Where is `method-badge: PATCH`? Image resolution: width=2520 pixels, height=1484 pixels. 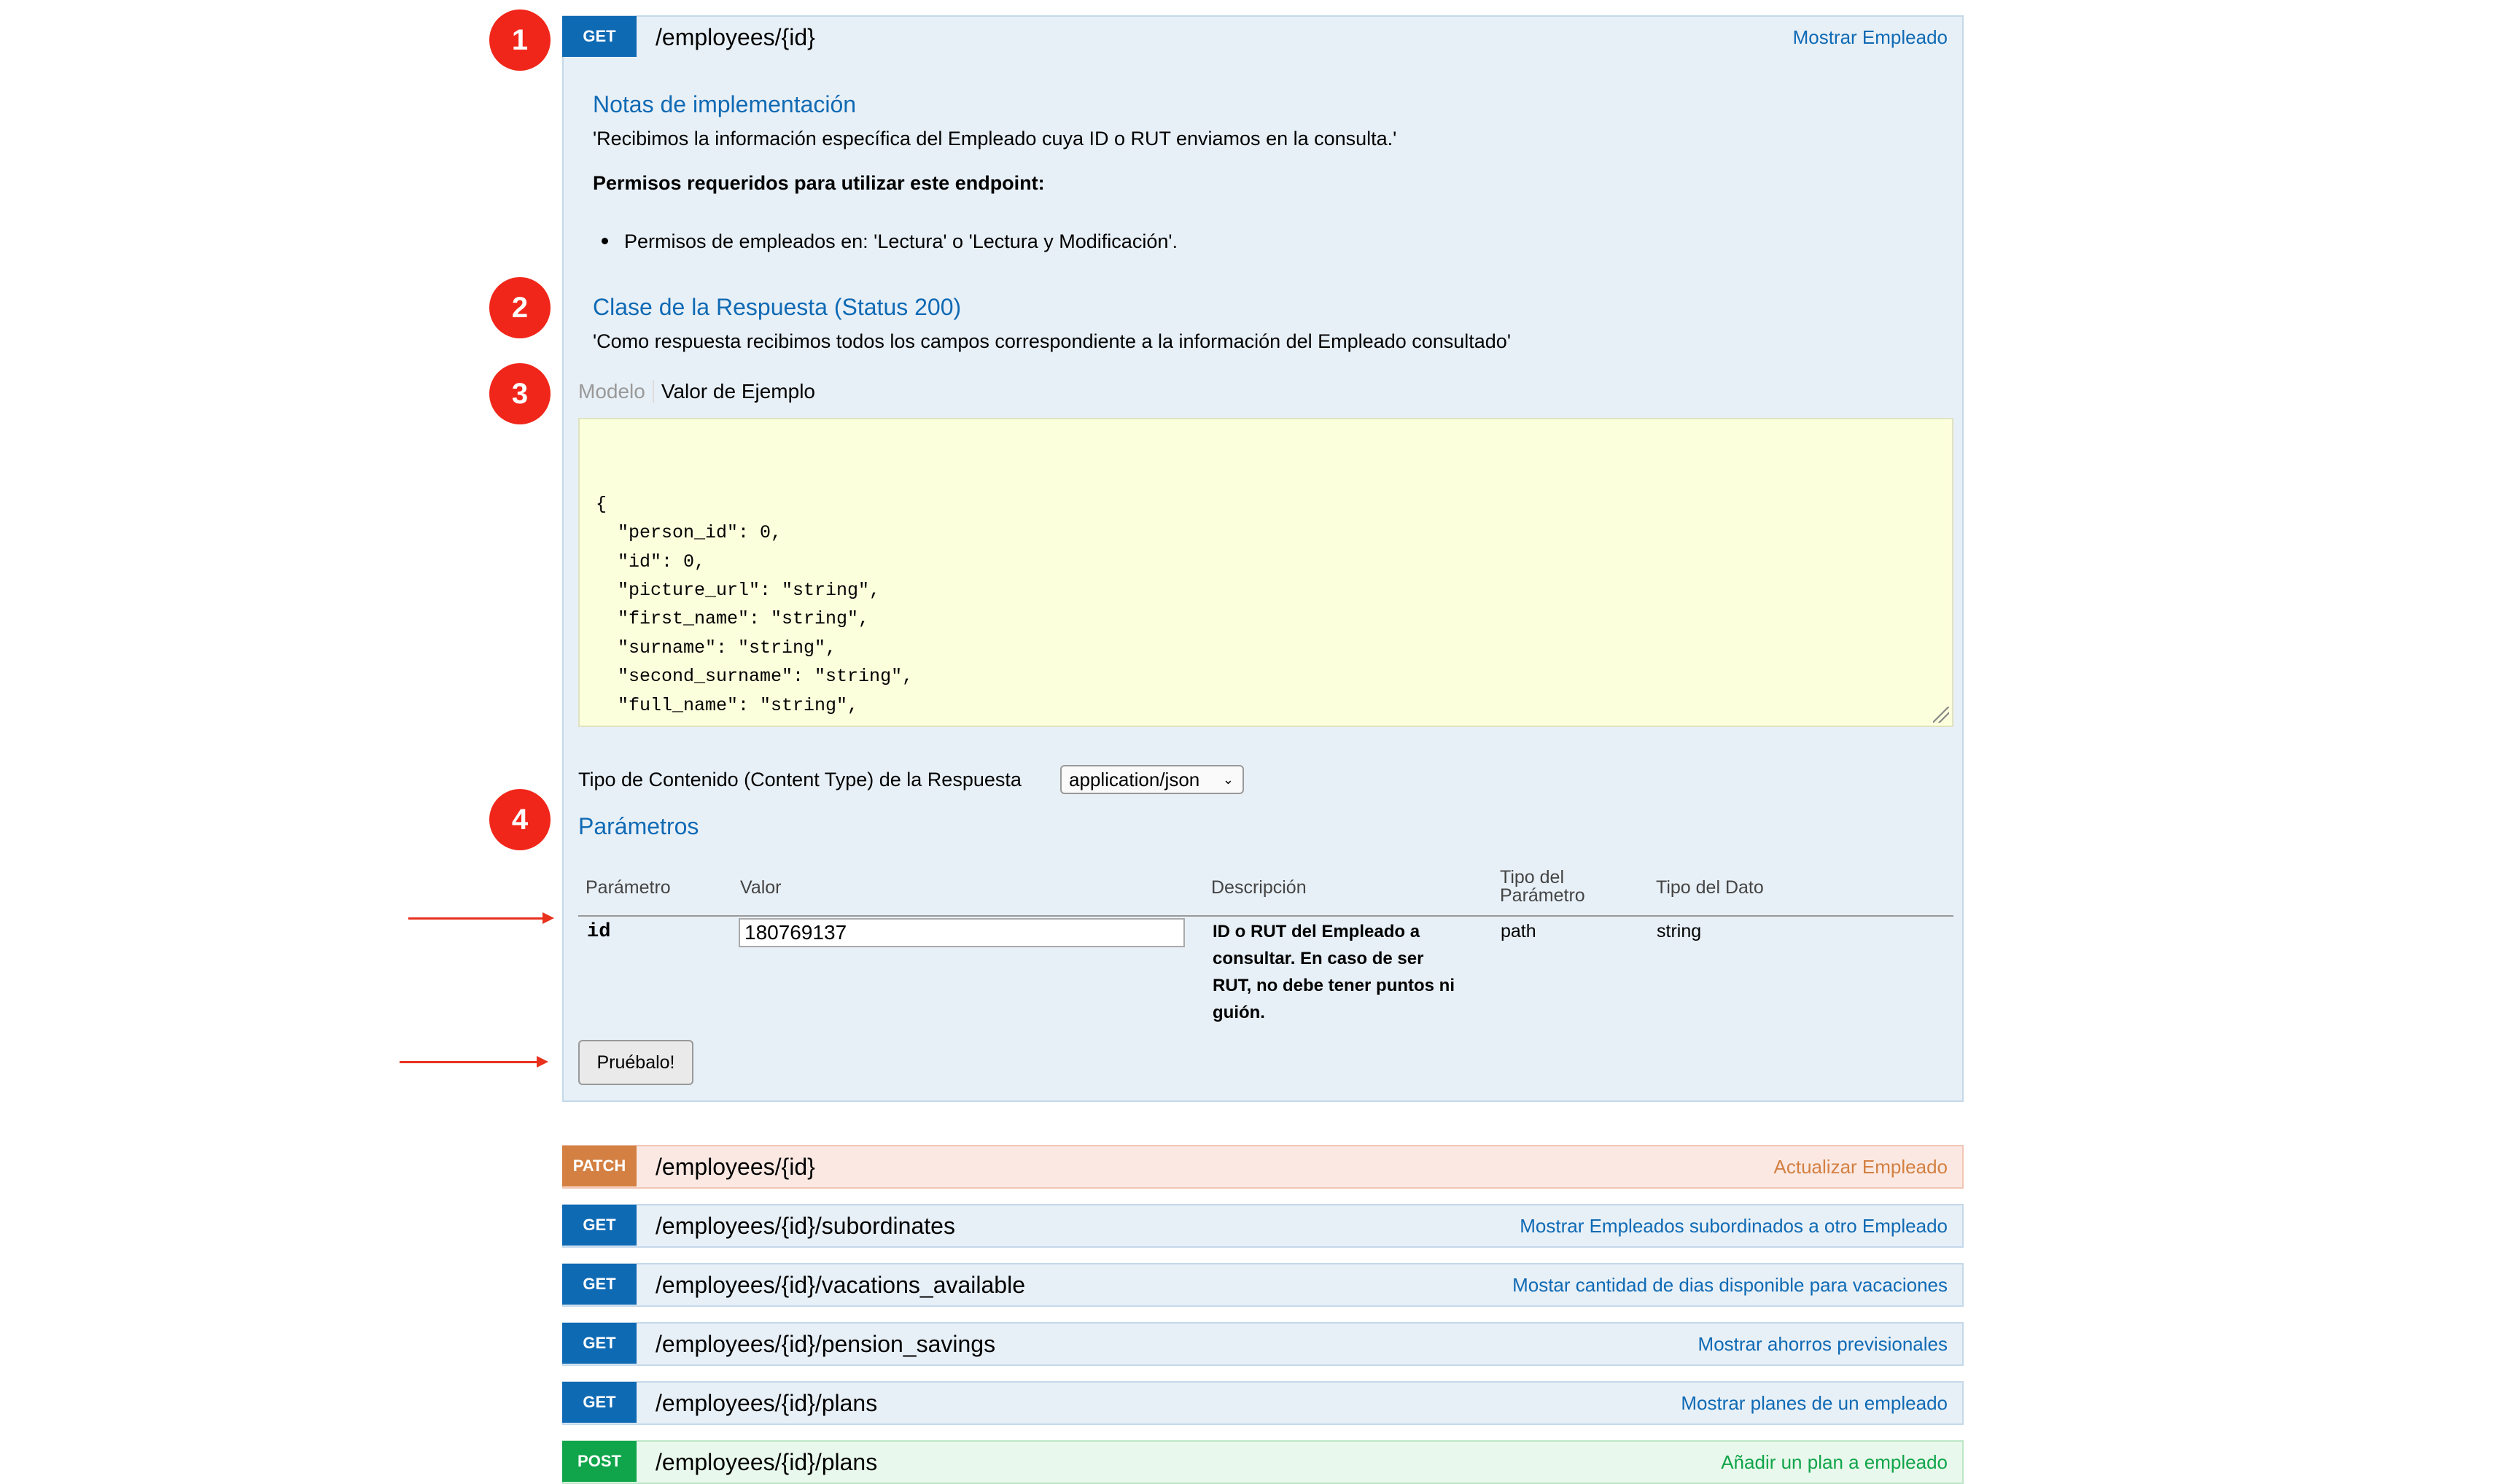 method-badge: PATCH is located at coordinates (599, 1166).